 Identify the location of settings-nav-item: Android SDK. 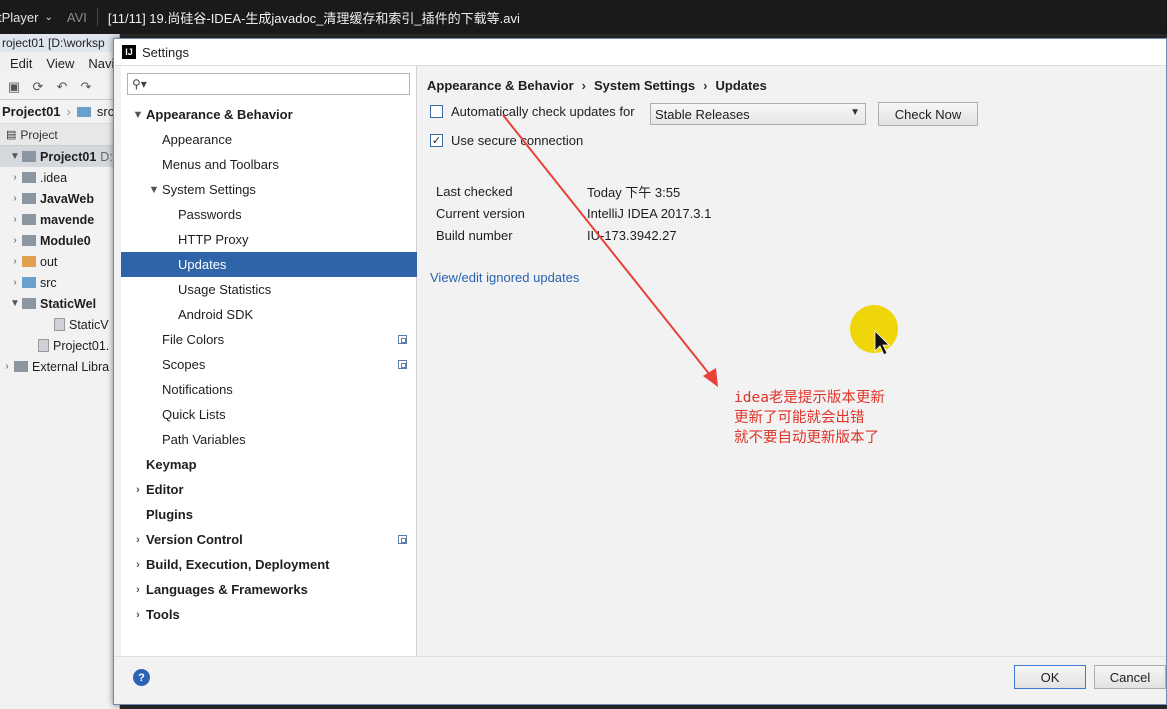
(269, 314).